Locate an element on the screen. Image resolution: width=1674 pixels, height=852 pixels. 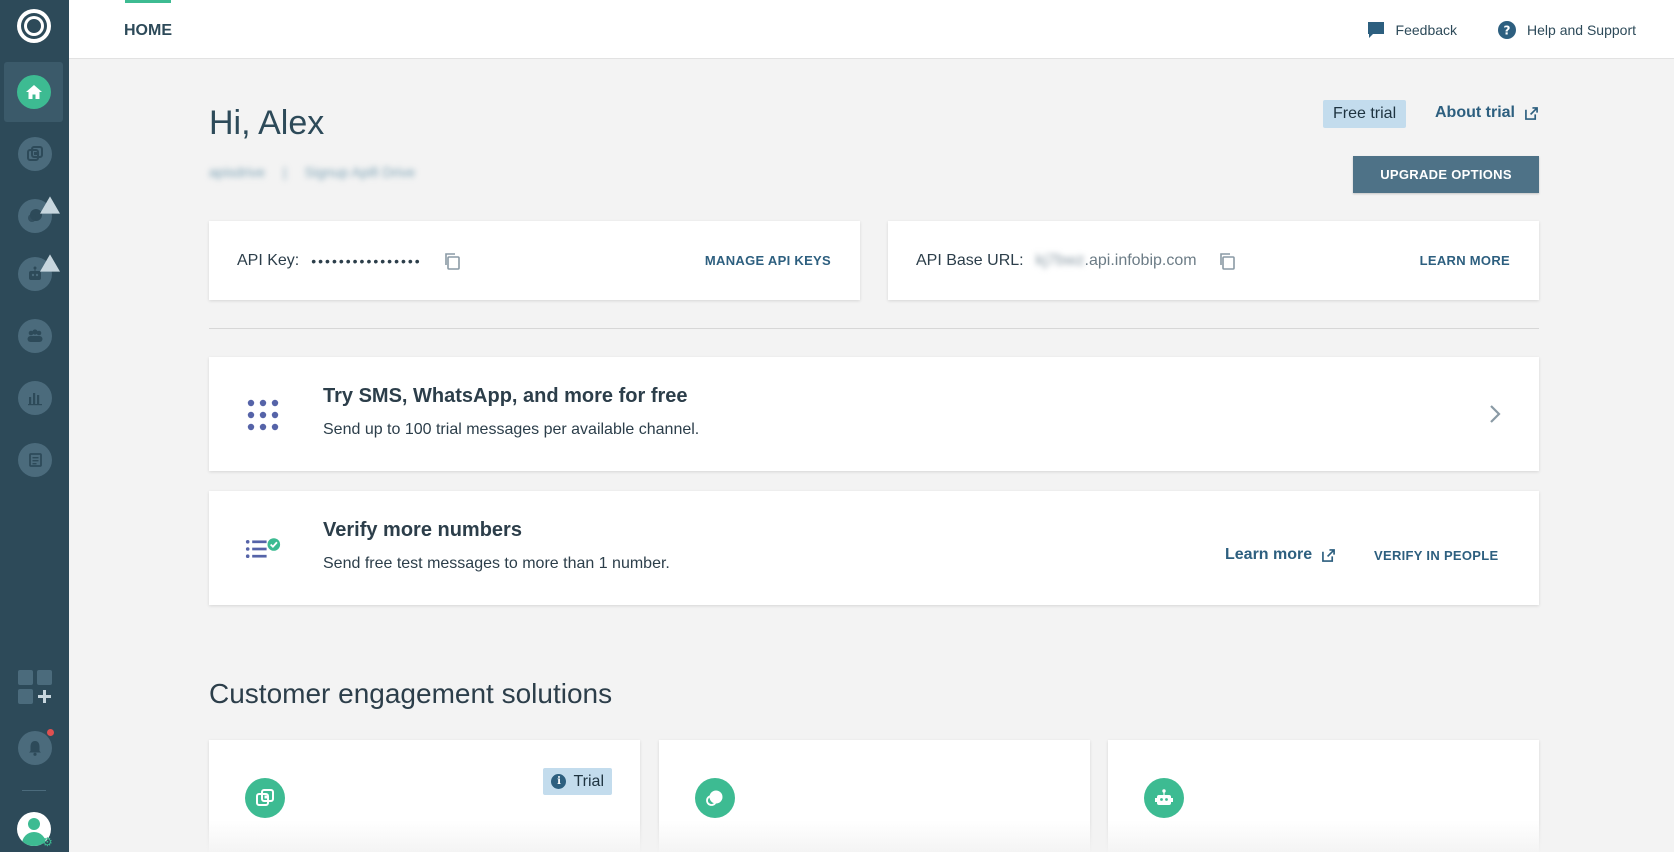
sidebar-item-notifications is located at coordinates (34, 748).